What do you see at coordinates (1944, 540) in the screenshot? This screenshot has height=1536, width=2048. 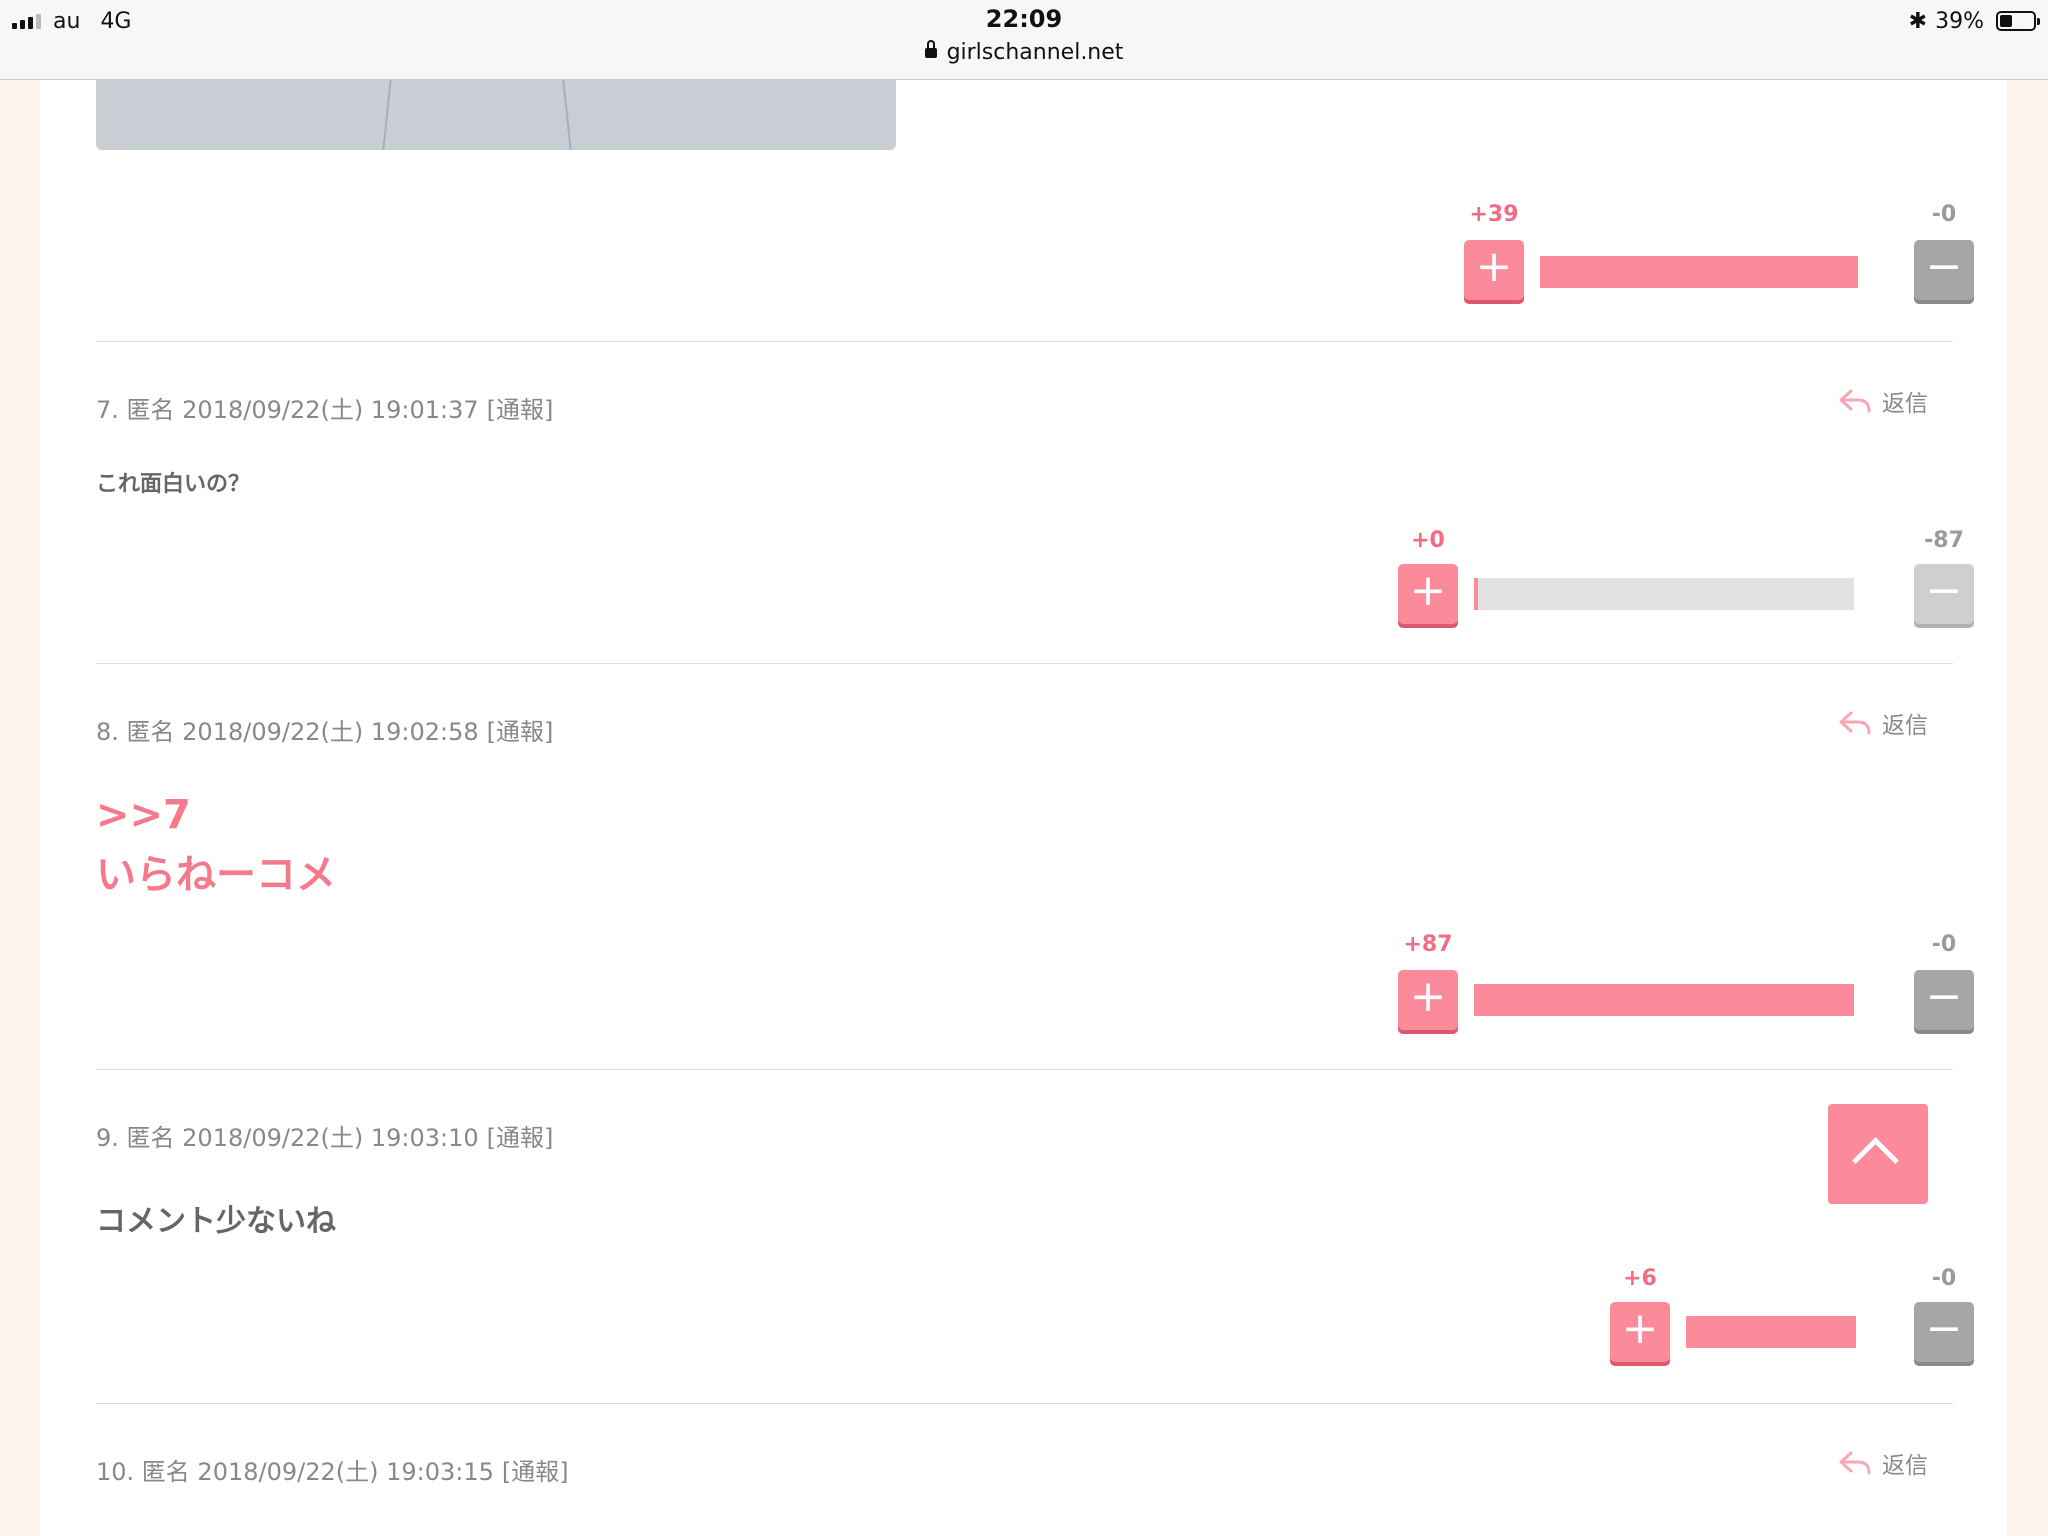 I see `minus-count: -87` at bounding box center [1944, 540].